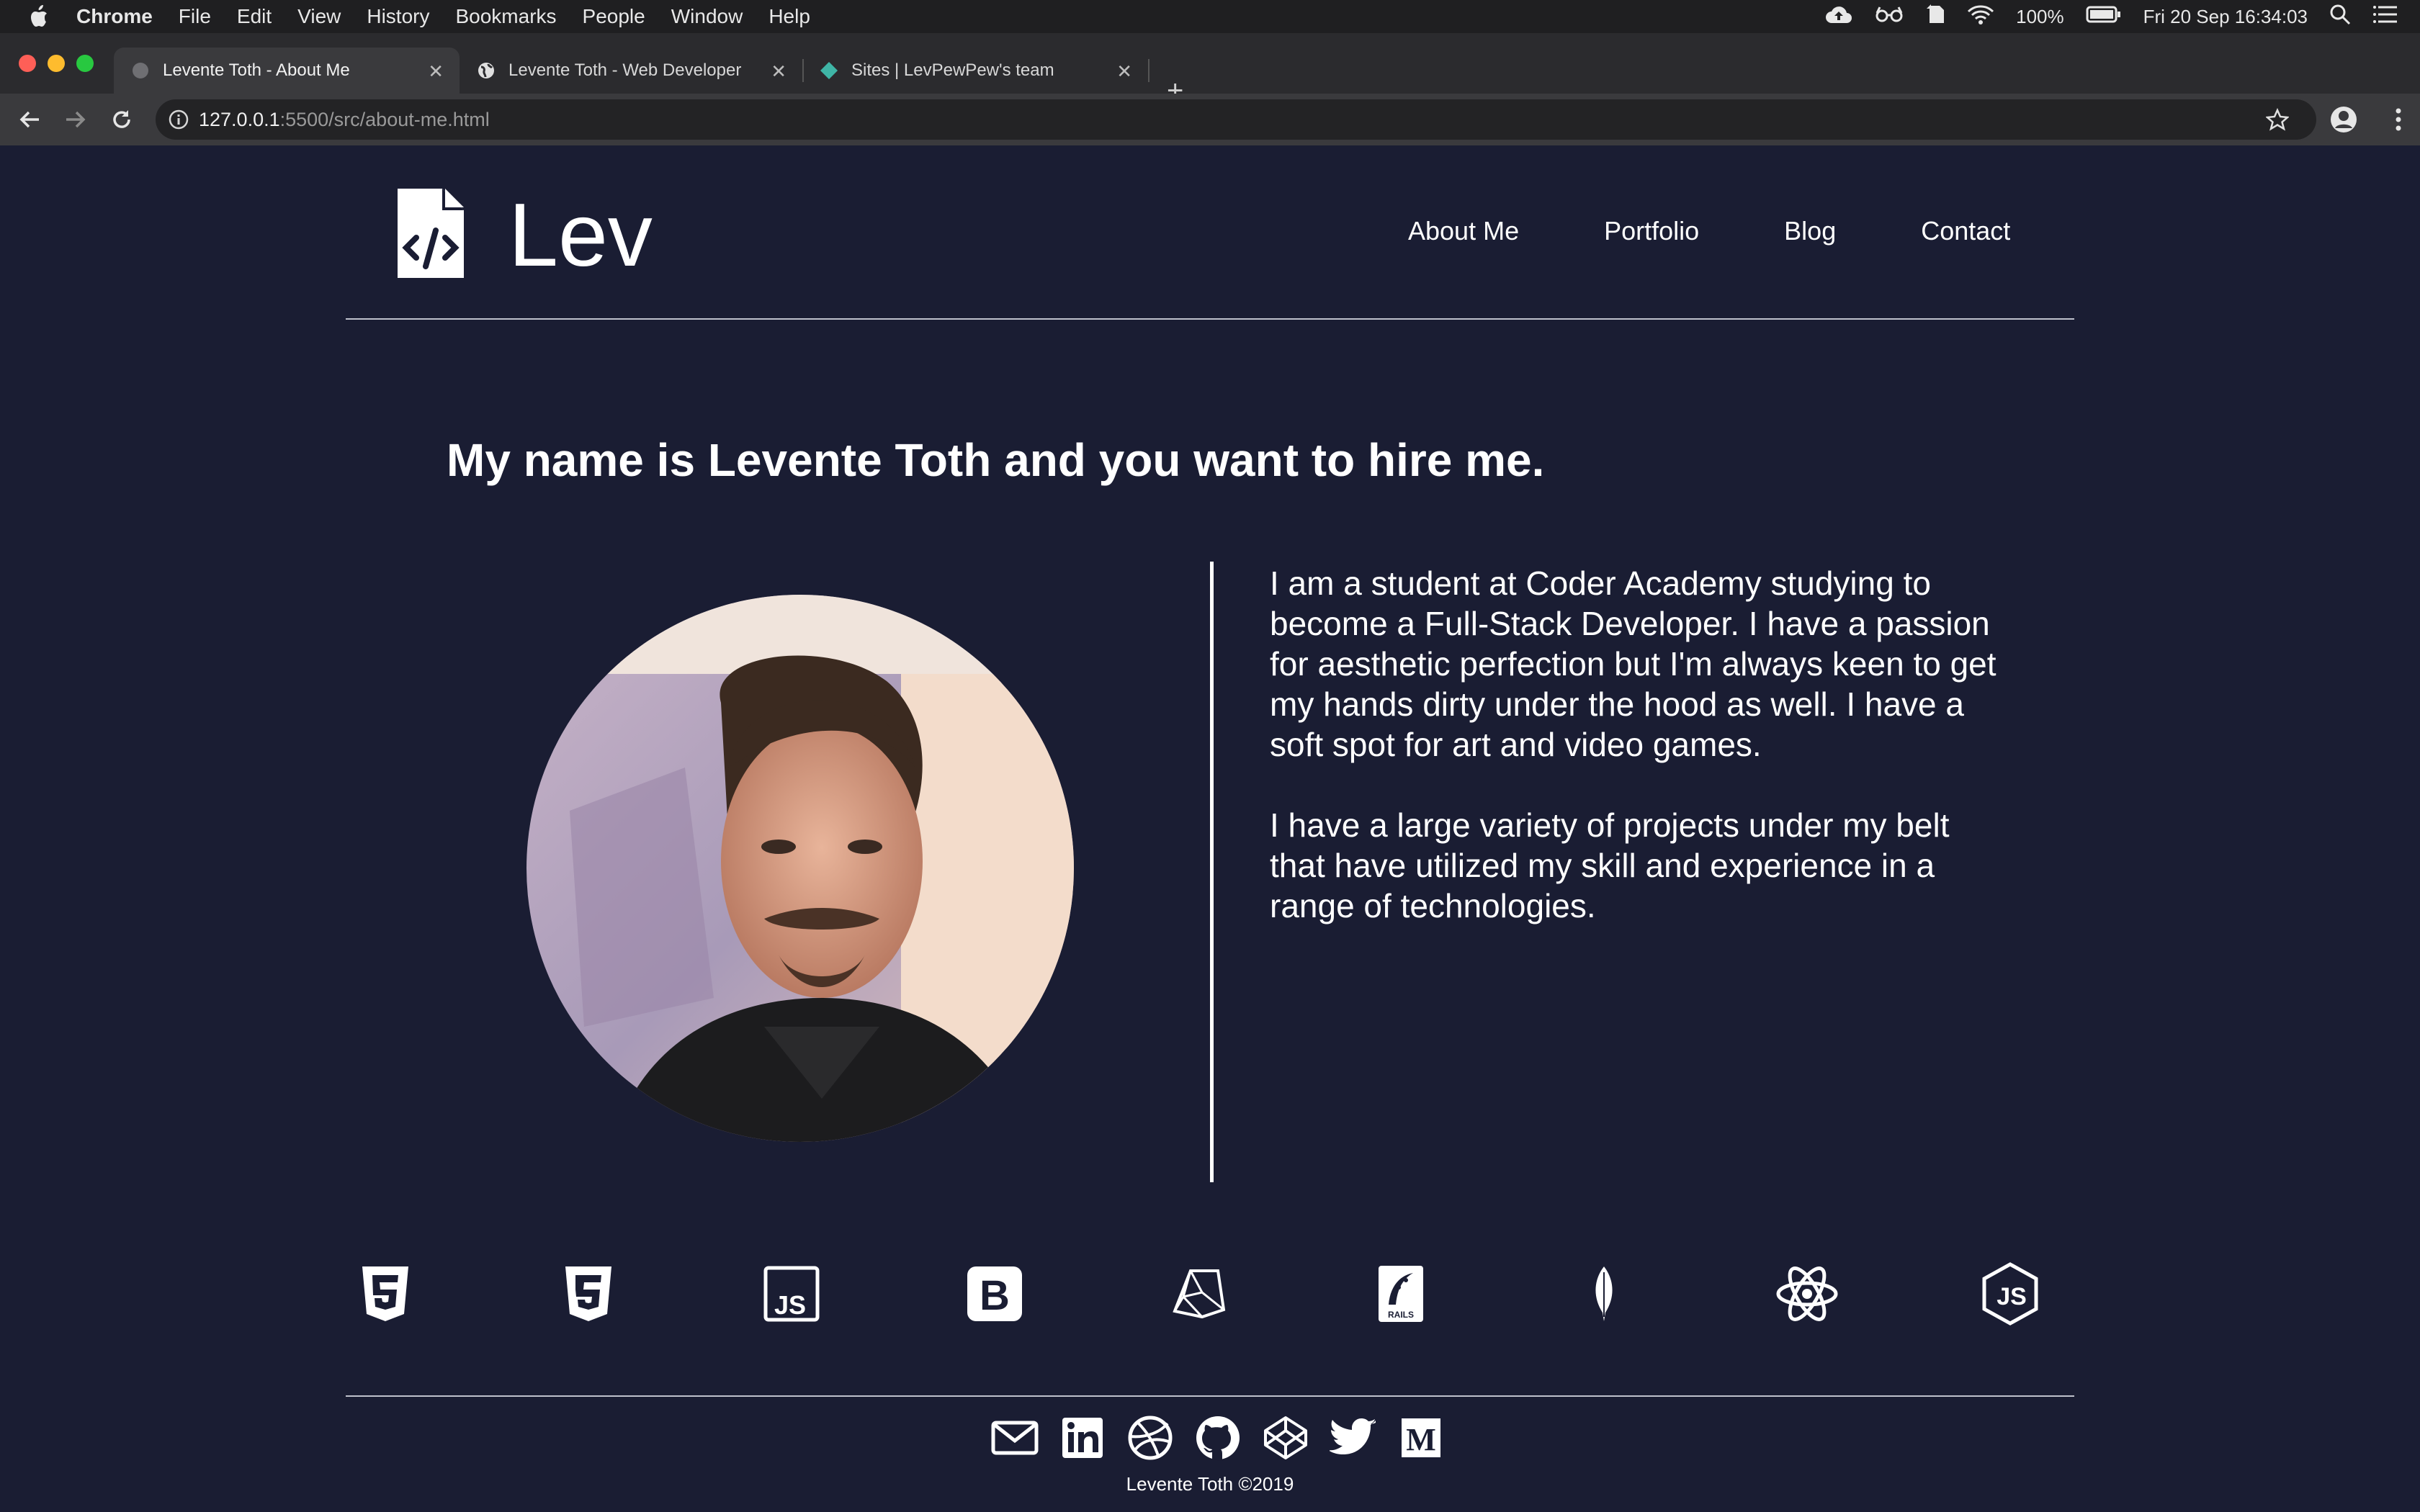 The width and height of the screenshot is (2420, 1512). I want to click on css3-icon, so click(588, 1293).